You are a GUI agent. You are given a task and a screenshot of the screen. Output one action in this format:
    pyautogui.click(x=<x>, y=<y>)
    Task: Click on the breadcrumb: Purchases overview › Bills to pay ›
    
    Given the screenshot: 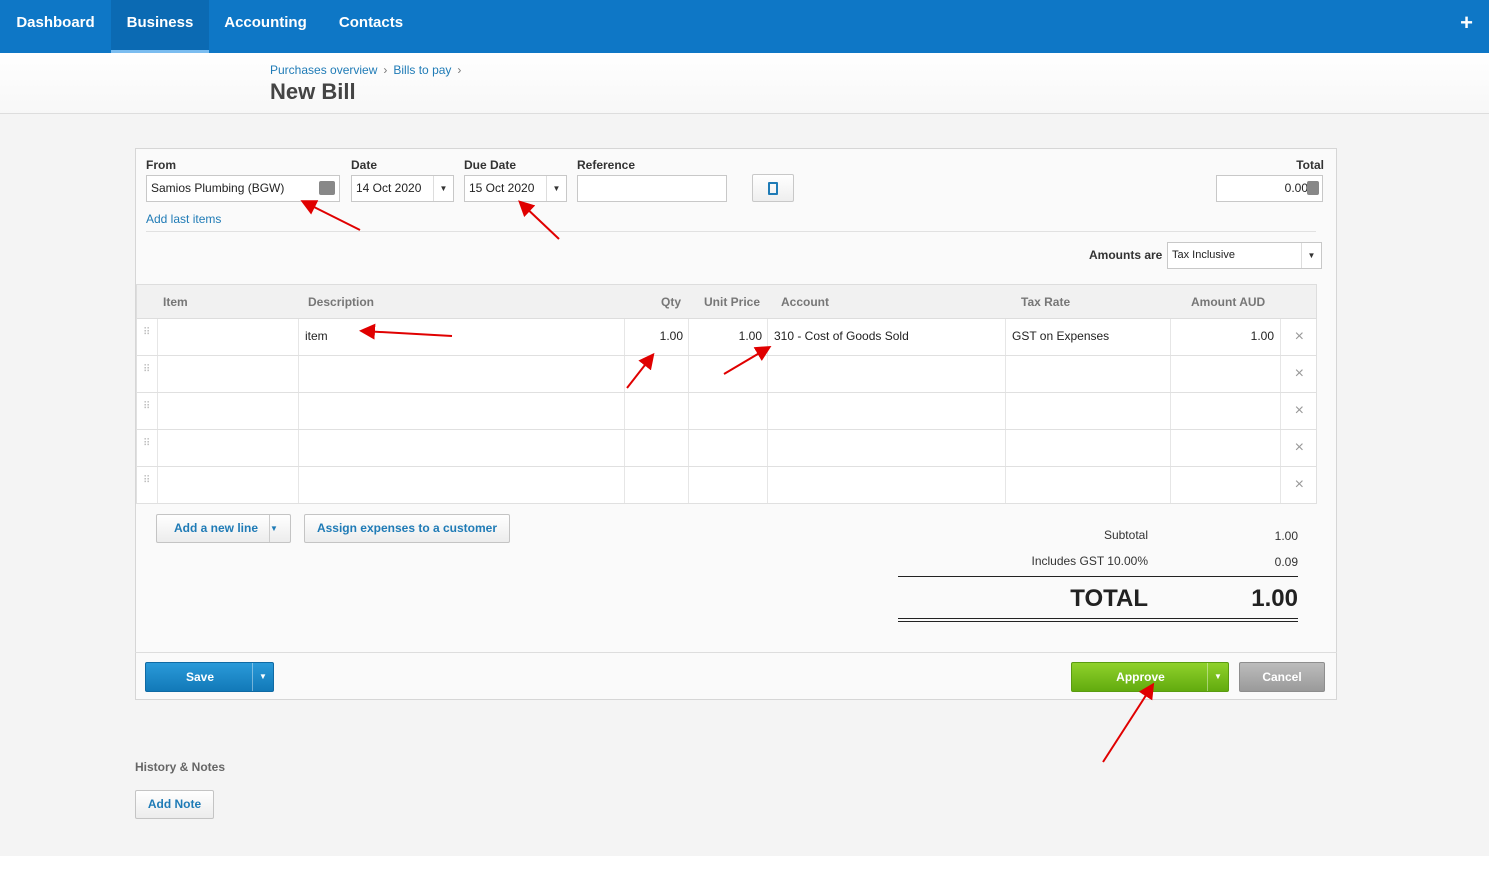 What is the action you would take?
    pyautogui.click(x=368, y=70)
    